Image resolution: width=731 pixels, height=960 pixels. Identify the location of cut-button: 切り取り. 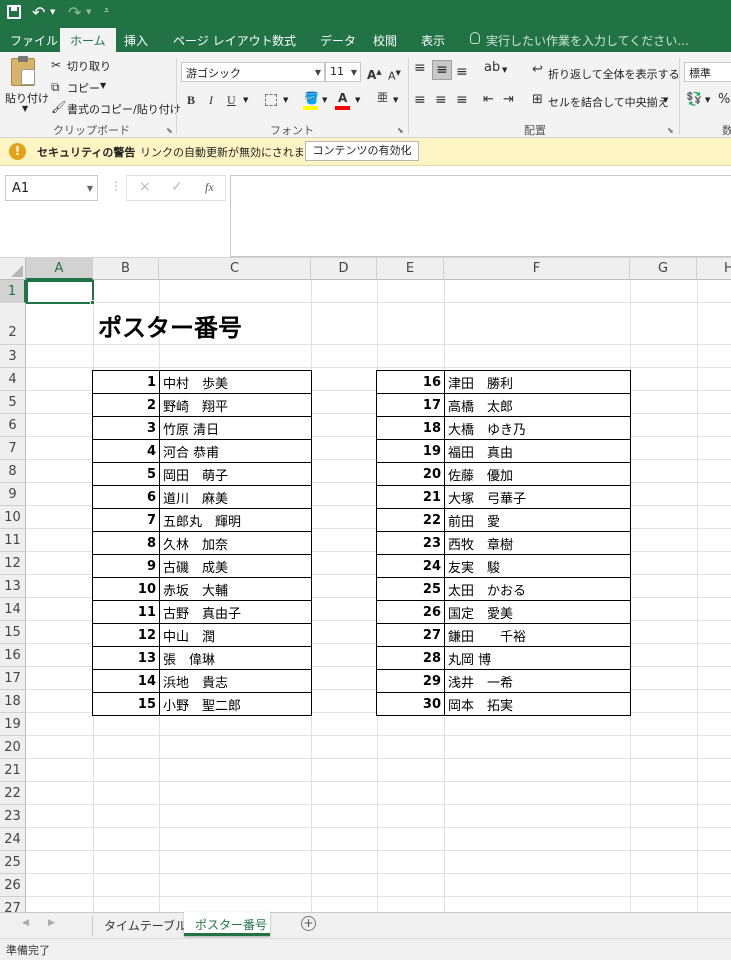
(89, 66).